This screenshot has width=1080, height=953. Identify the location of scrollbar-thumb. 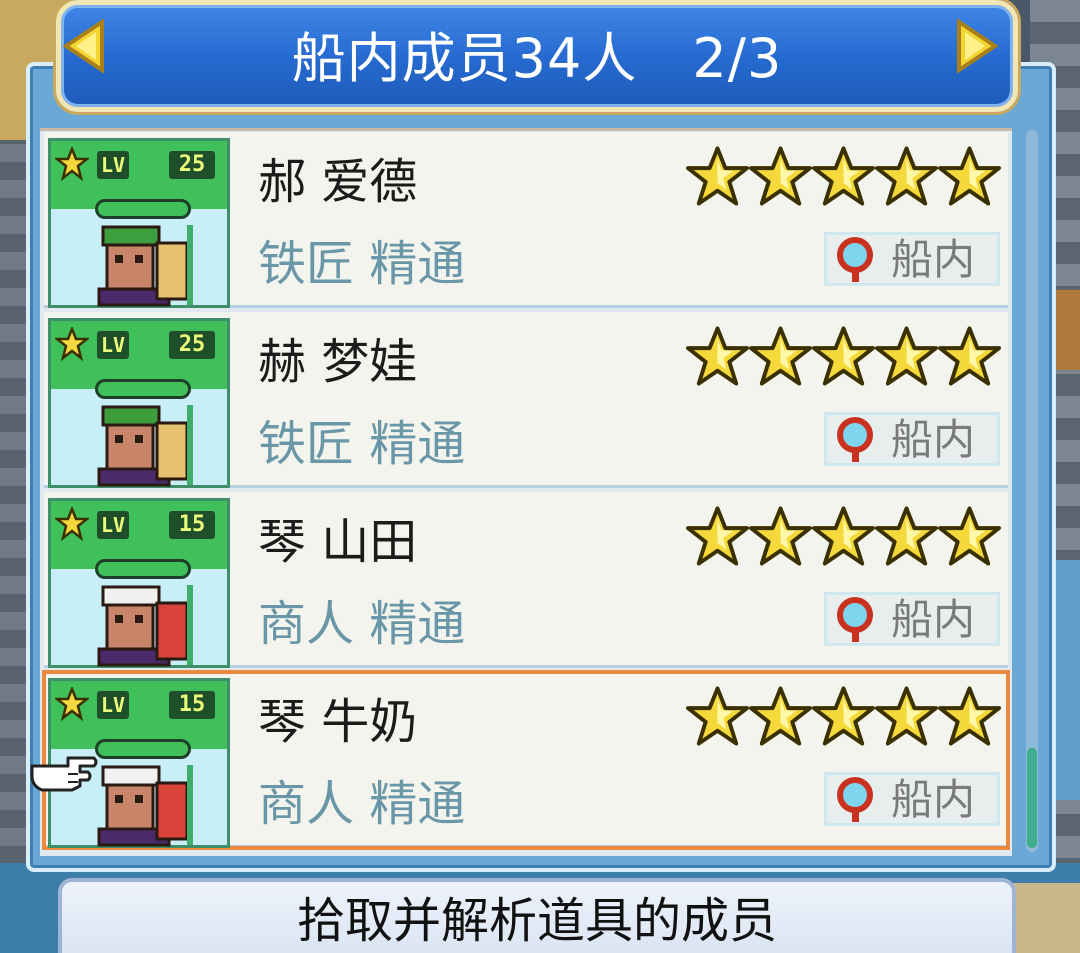
(1032, 798).